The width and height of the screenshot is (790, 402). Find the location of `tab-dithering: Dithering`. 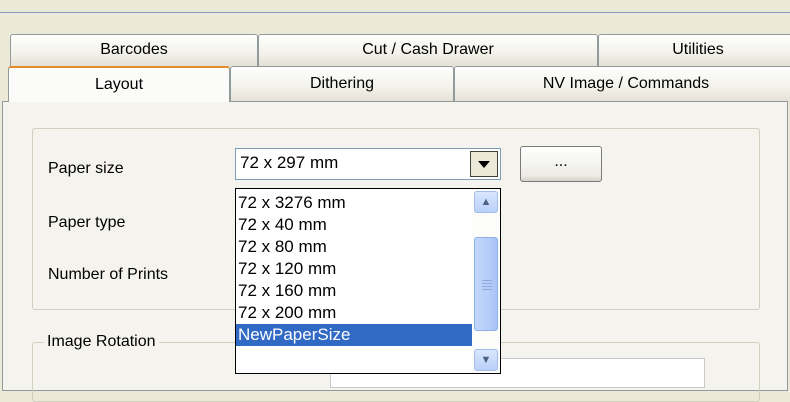

tab-dithering: Dithering is located at coordinates (342, 84).